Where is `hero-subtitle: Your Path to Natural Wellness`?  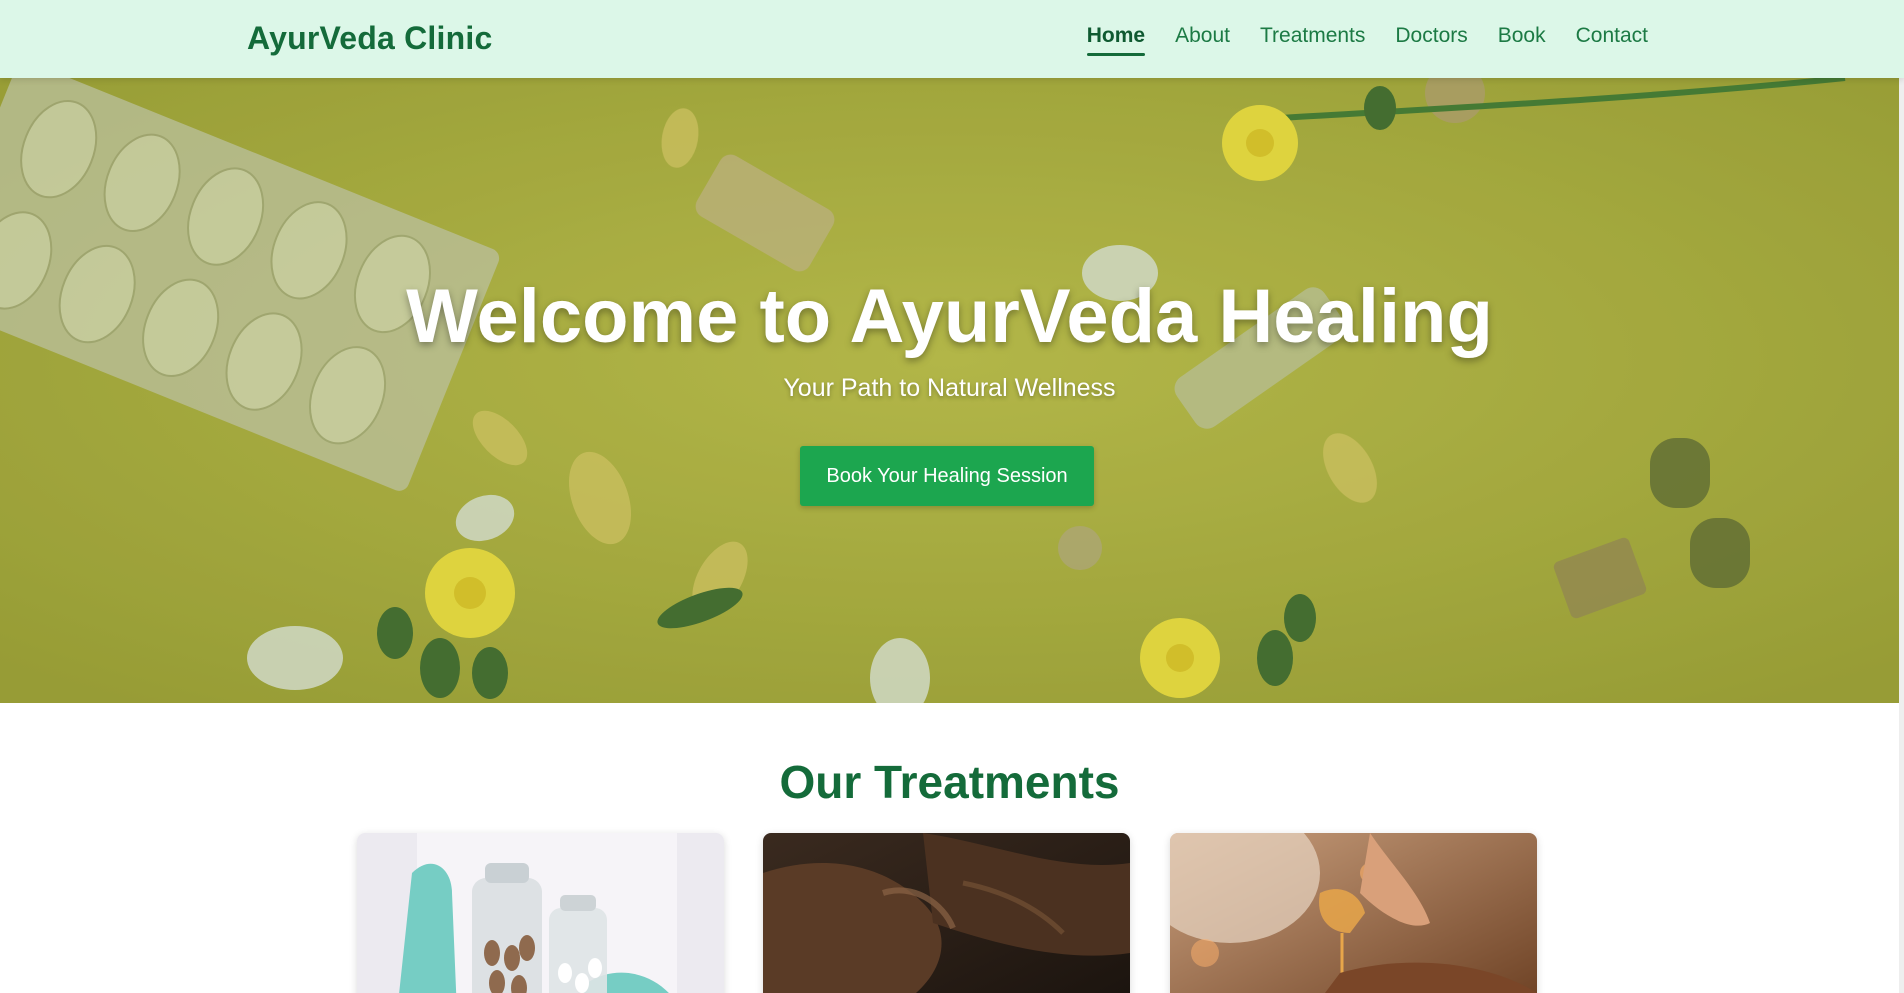 hero-subtitle: Your Path to Natural Wellness is located at coordinates (949, 388).